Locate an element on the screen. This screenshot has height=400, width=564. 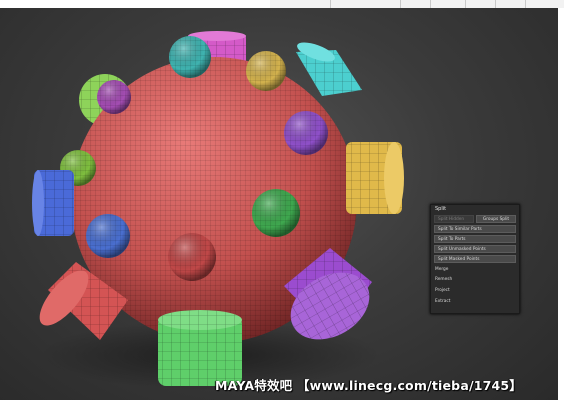
cylinder-cyan-top-right is located at coordinates (328, 67).